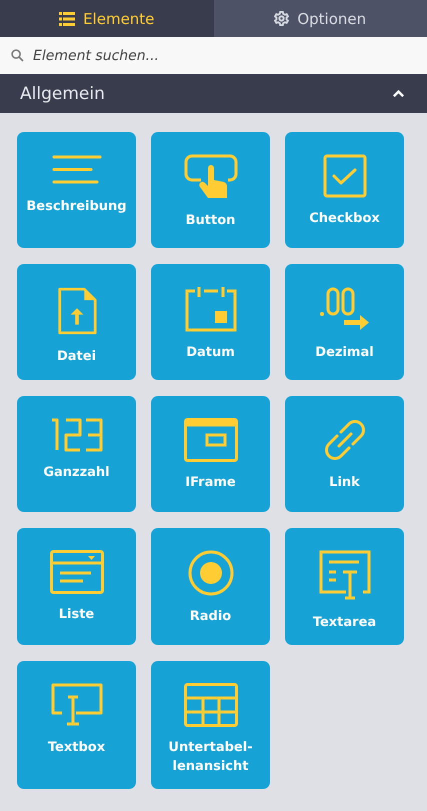 The height and width of the screenshot is (811, 427). What do you see at coordinates (344, 219) in the screenshot?
I see `tile-label: Checkbox` at bounding box center [344, 219].